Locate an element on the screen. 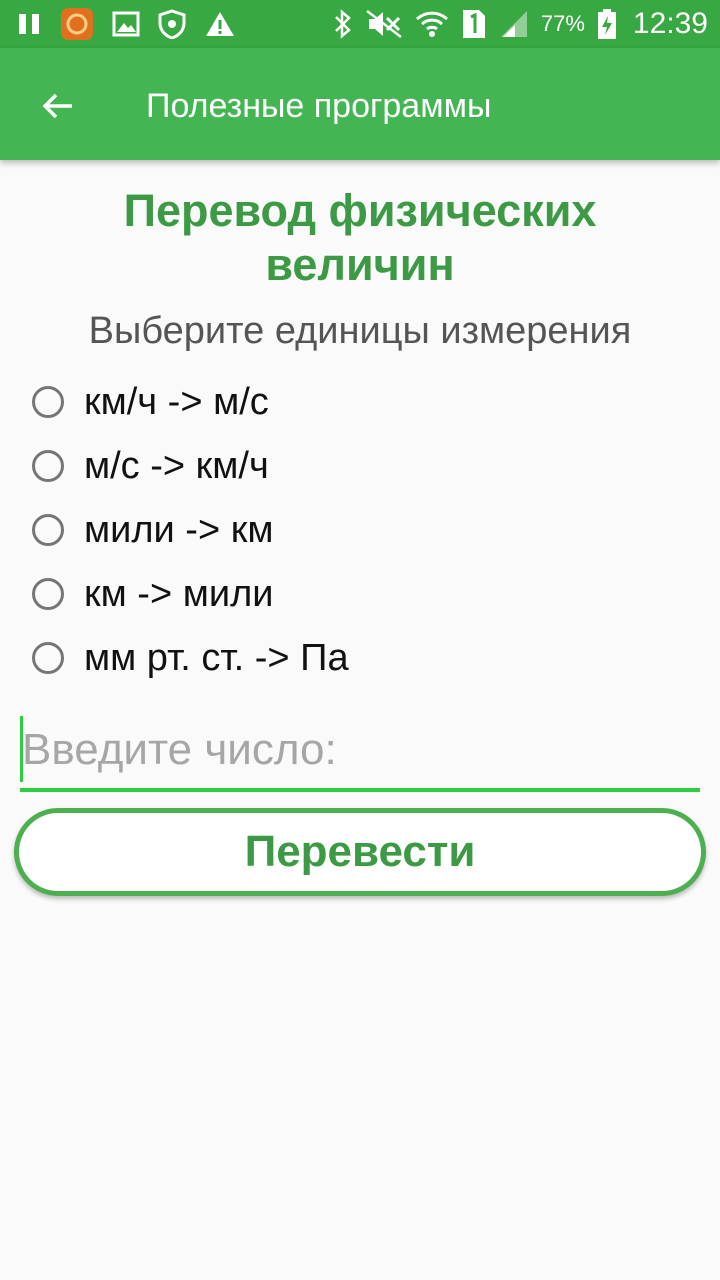  number-input is located at coordinates (360, 750).